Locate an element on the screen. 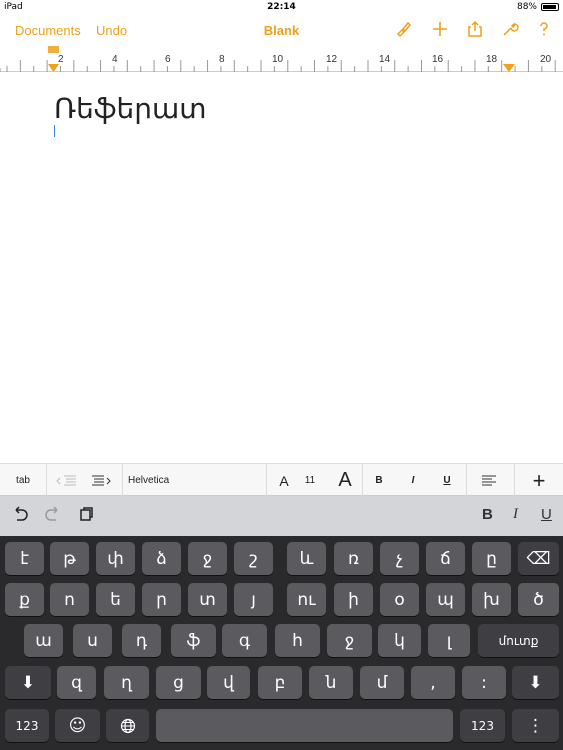 The height and width of the screenshot is (750, 563). colon-key: : is located at coordinates (484, 682).